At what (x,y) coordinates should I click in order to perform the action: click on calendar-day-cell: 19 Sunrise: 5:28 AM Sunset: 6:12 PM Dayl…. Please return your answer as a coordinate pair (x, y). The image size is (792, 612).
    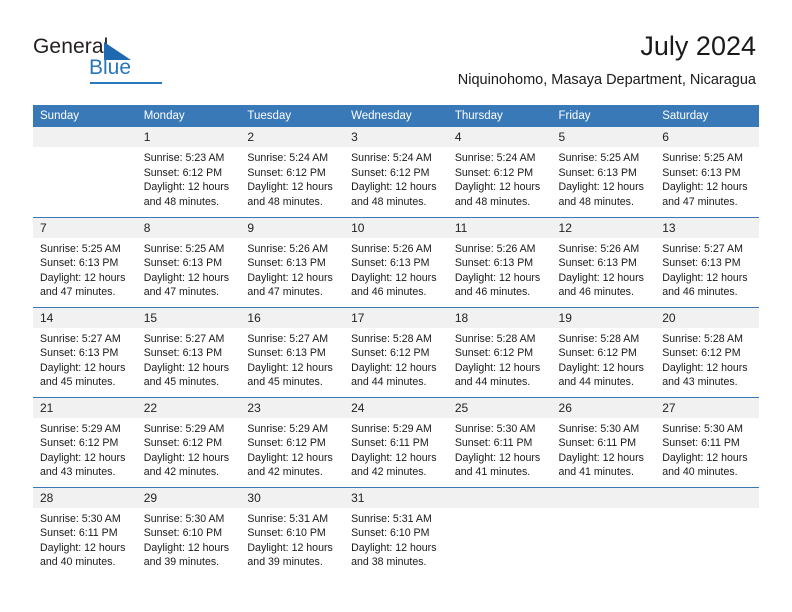
    Looking at the image, I should click on (603, 351).